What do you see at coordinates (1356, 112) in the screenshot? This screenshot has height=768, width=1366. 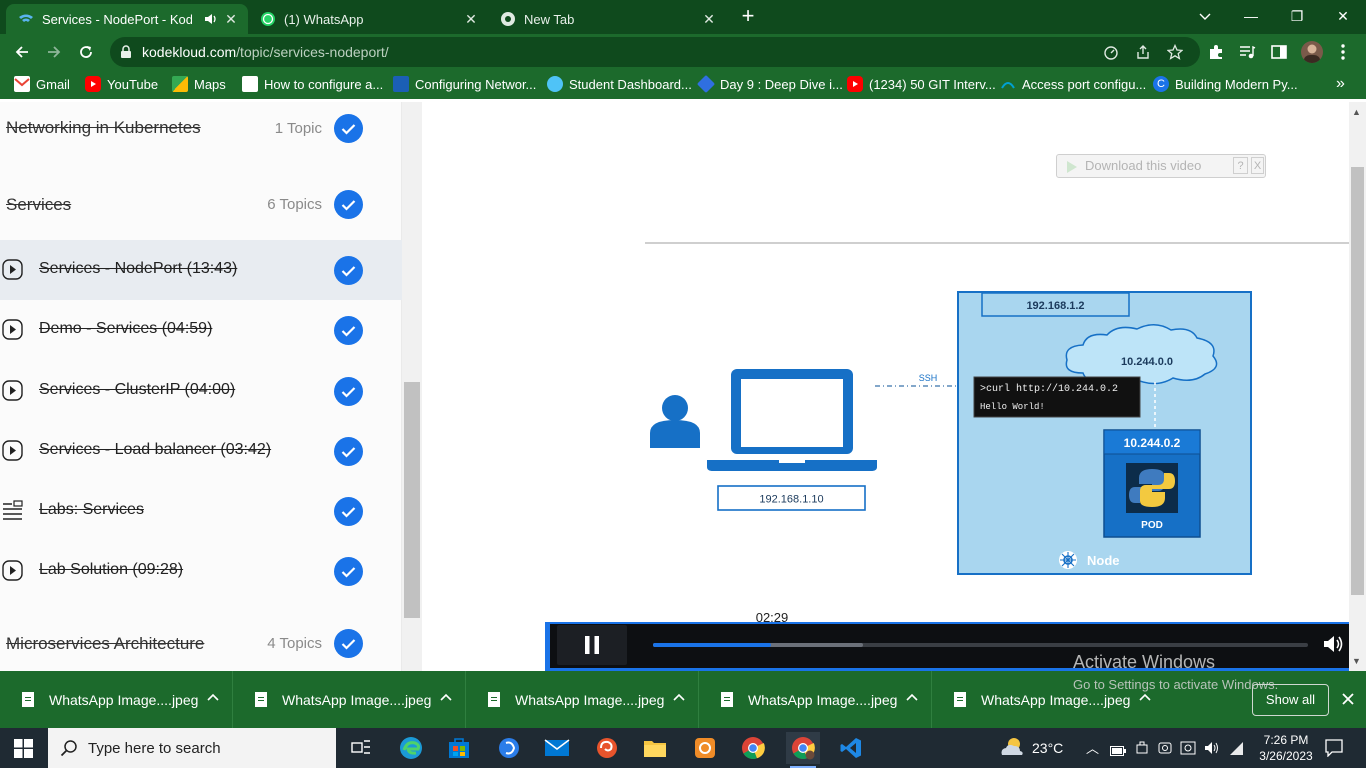 I see `scroll-up-icon: ▲` at bounding box center [1356, 112].